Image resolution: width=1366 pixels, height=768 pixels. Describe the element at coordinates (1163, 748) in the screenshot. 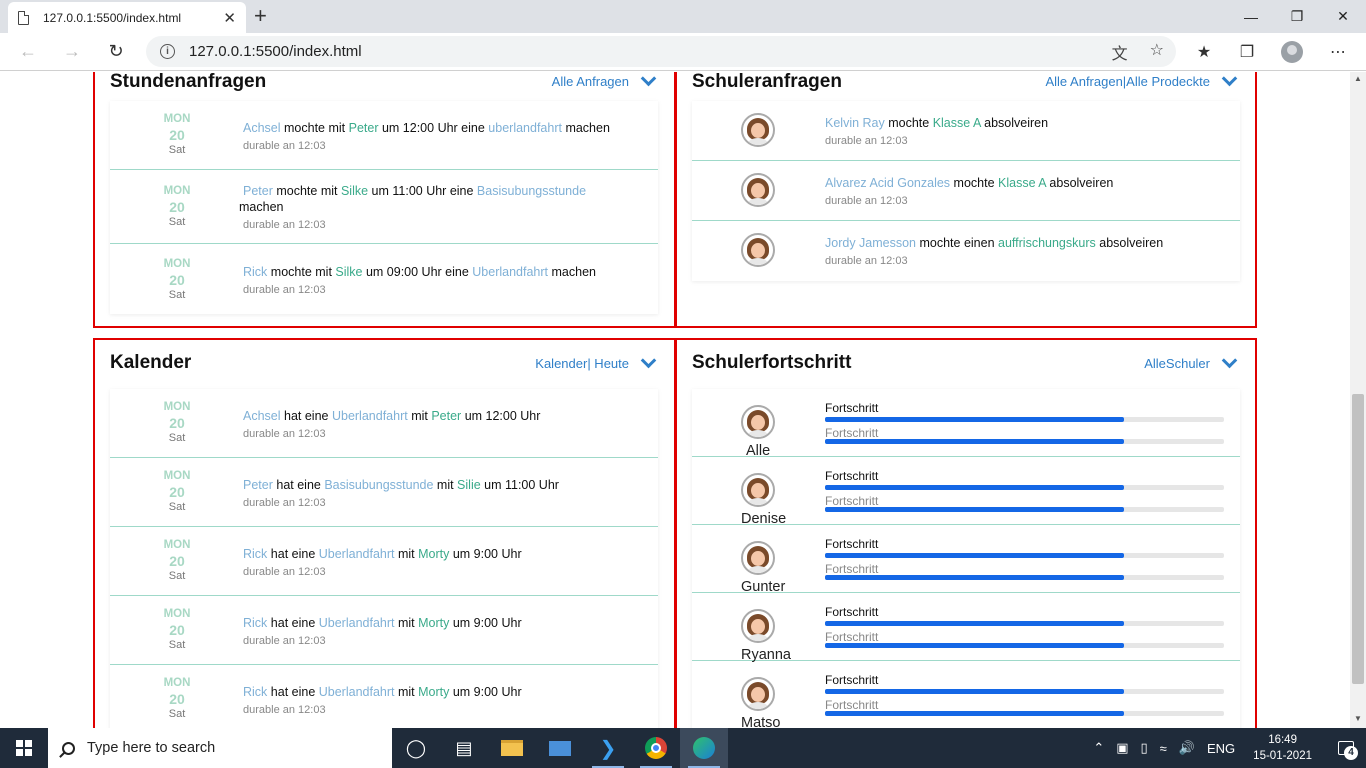

I see `wifi-icon: ≈` at that location.